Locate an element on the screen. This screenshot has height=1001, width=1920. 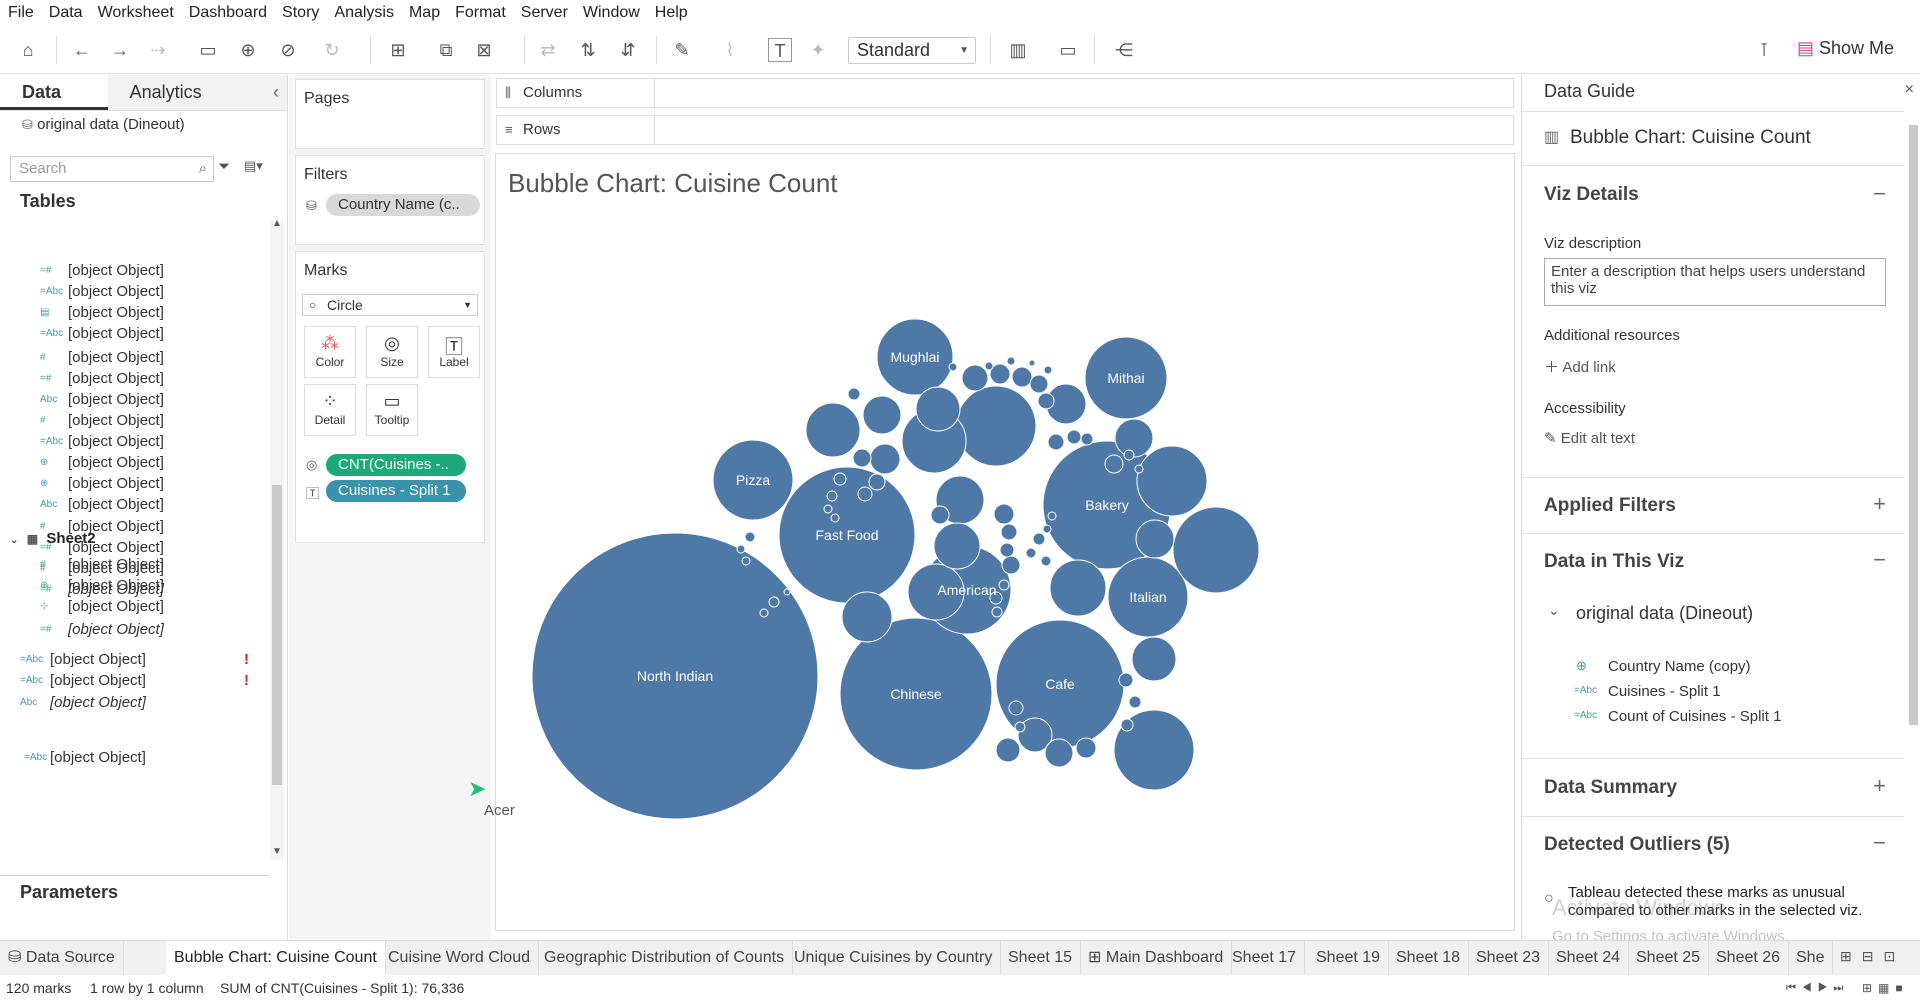
sort-asc-icon: ⇅ is located at coordinates (588, 50).